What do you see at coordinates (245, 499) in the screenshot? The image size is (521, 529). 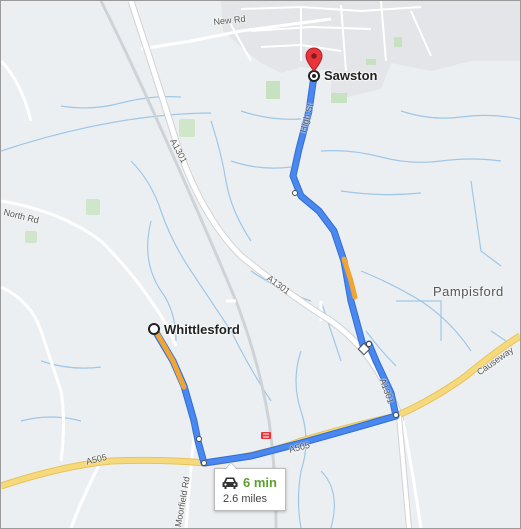 I see `route-distance: 2.6 miles` at bounding box center [245, 499].